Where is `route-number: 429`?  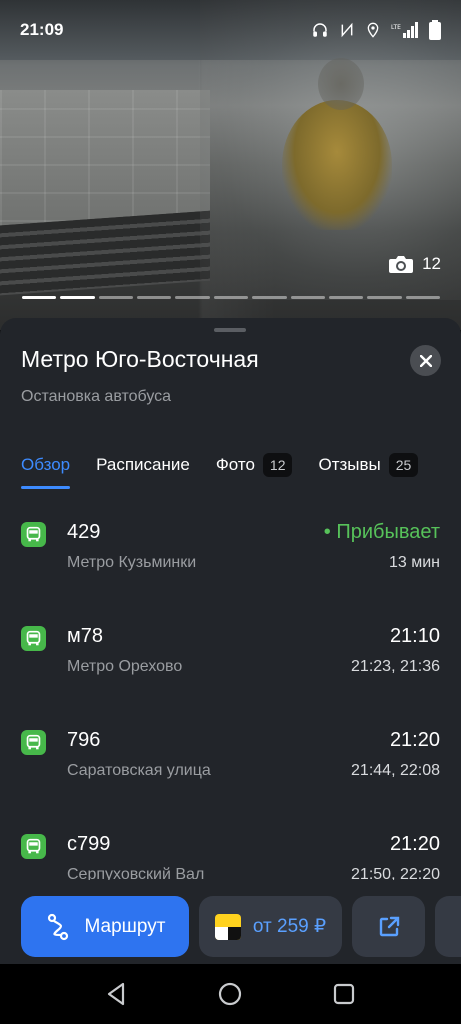
route-number: 429 is located at coordinates (84, 532).